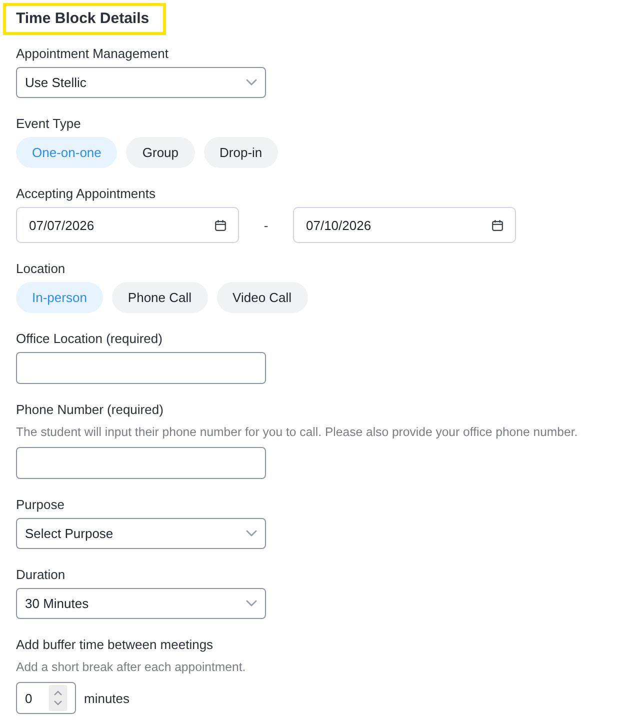 The height and width of the screenshot is (720, 626). I want to click on spinner-icon, so click(58, 698).